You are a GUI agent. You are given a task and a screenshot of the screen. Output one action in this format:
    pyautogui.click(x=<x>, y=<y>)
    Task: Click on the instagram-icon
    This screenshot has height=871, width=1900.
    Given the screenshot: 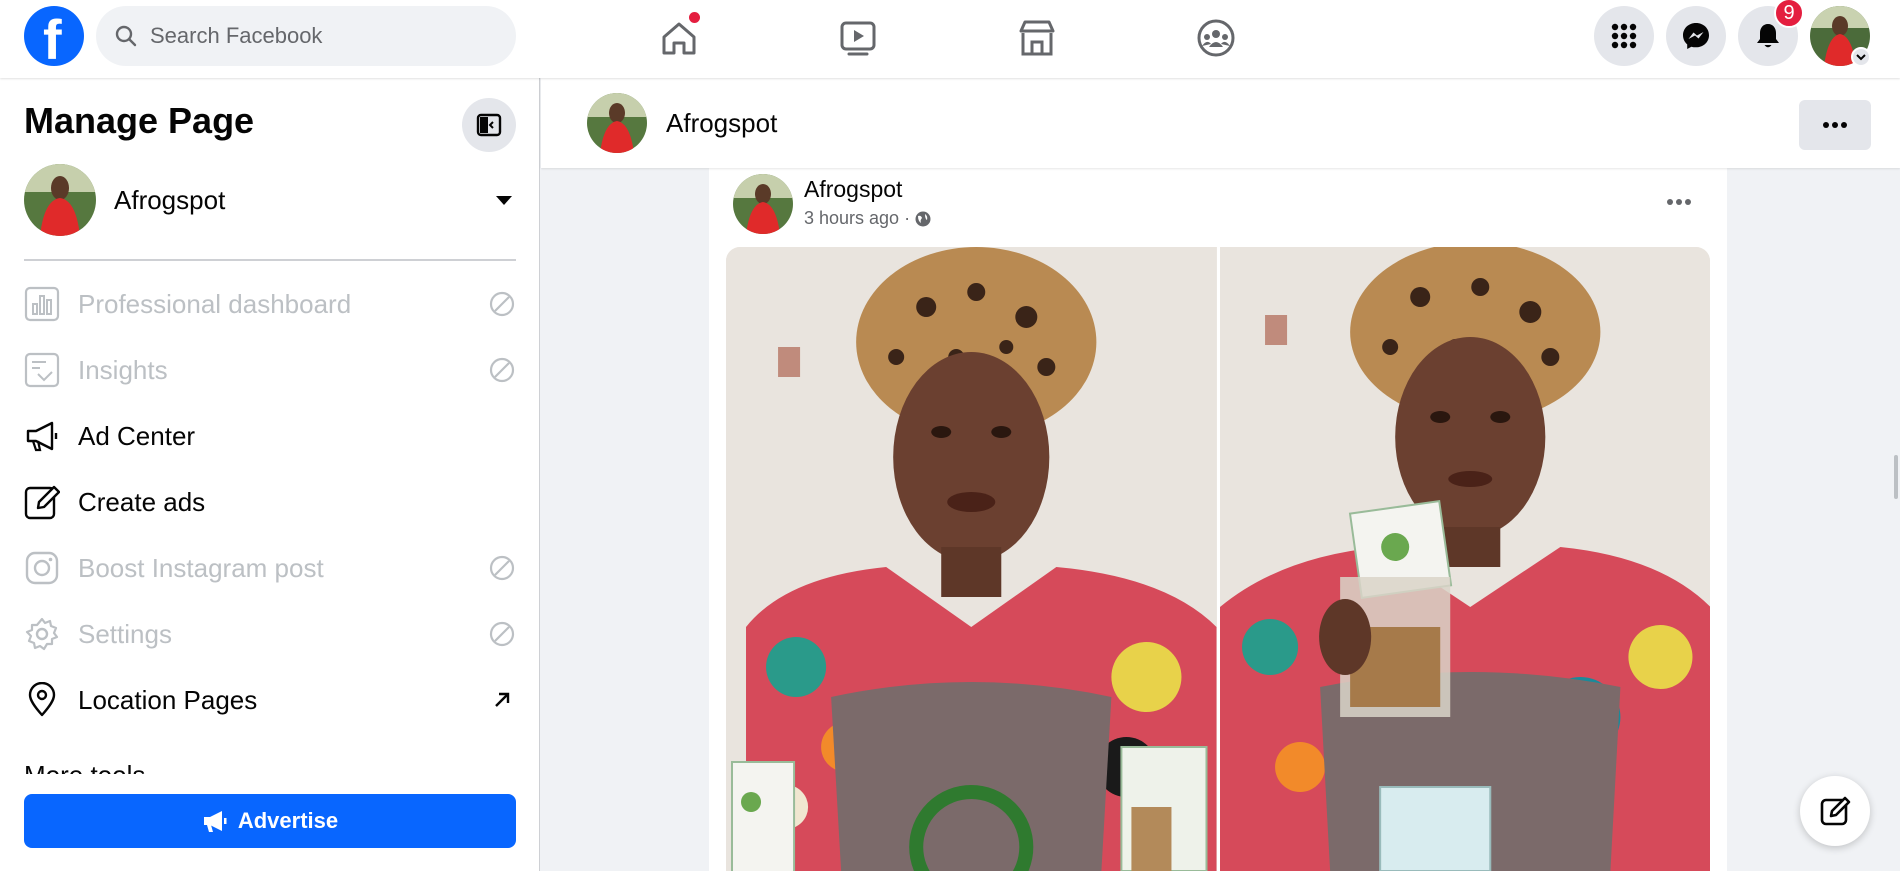 What is the action you would take?
    pyautogui.click(x=42, y=568)
    